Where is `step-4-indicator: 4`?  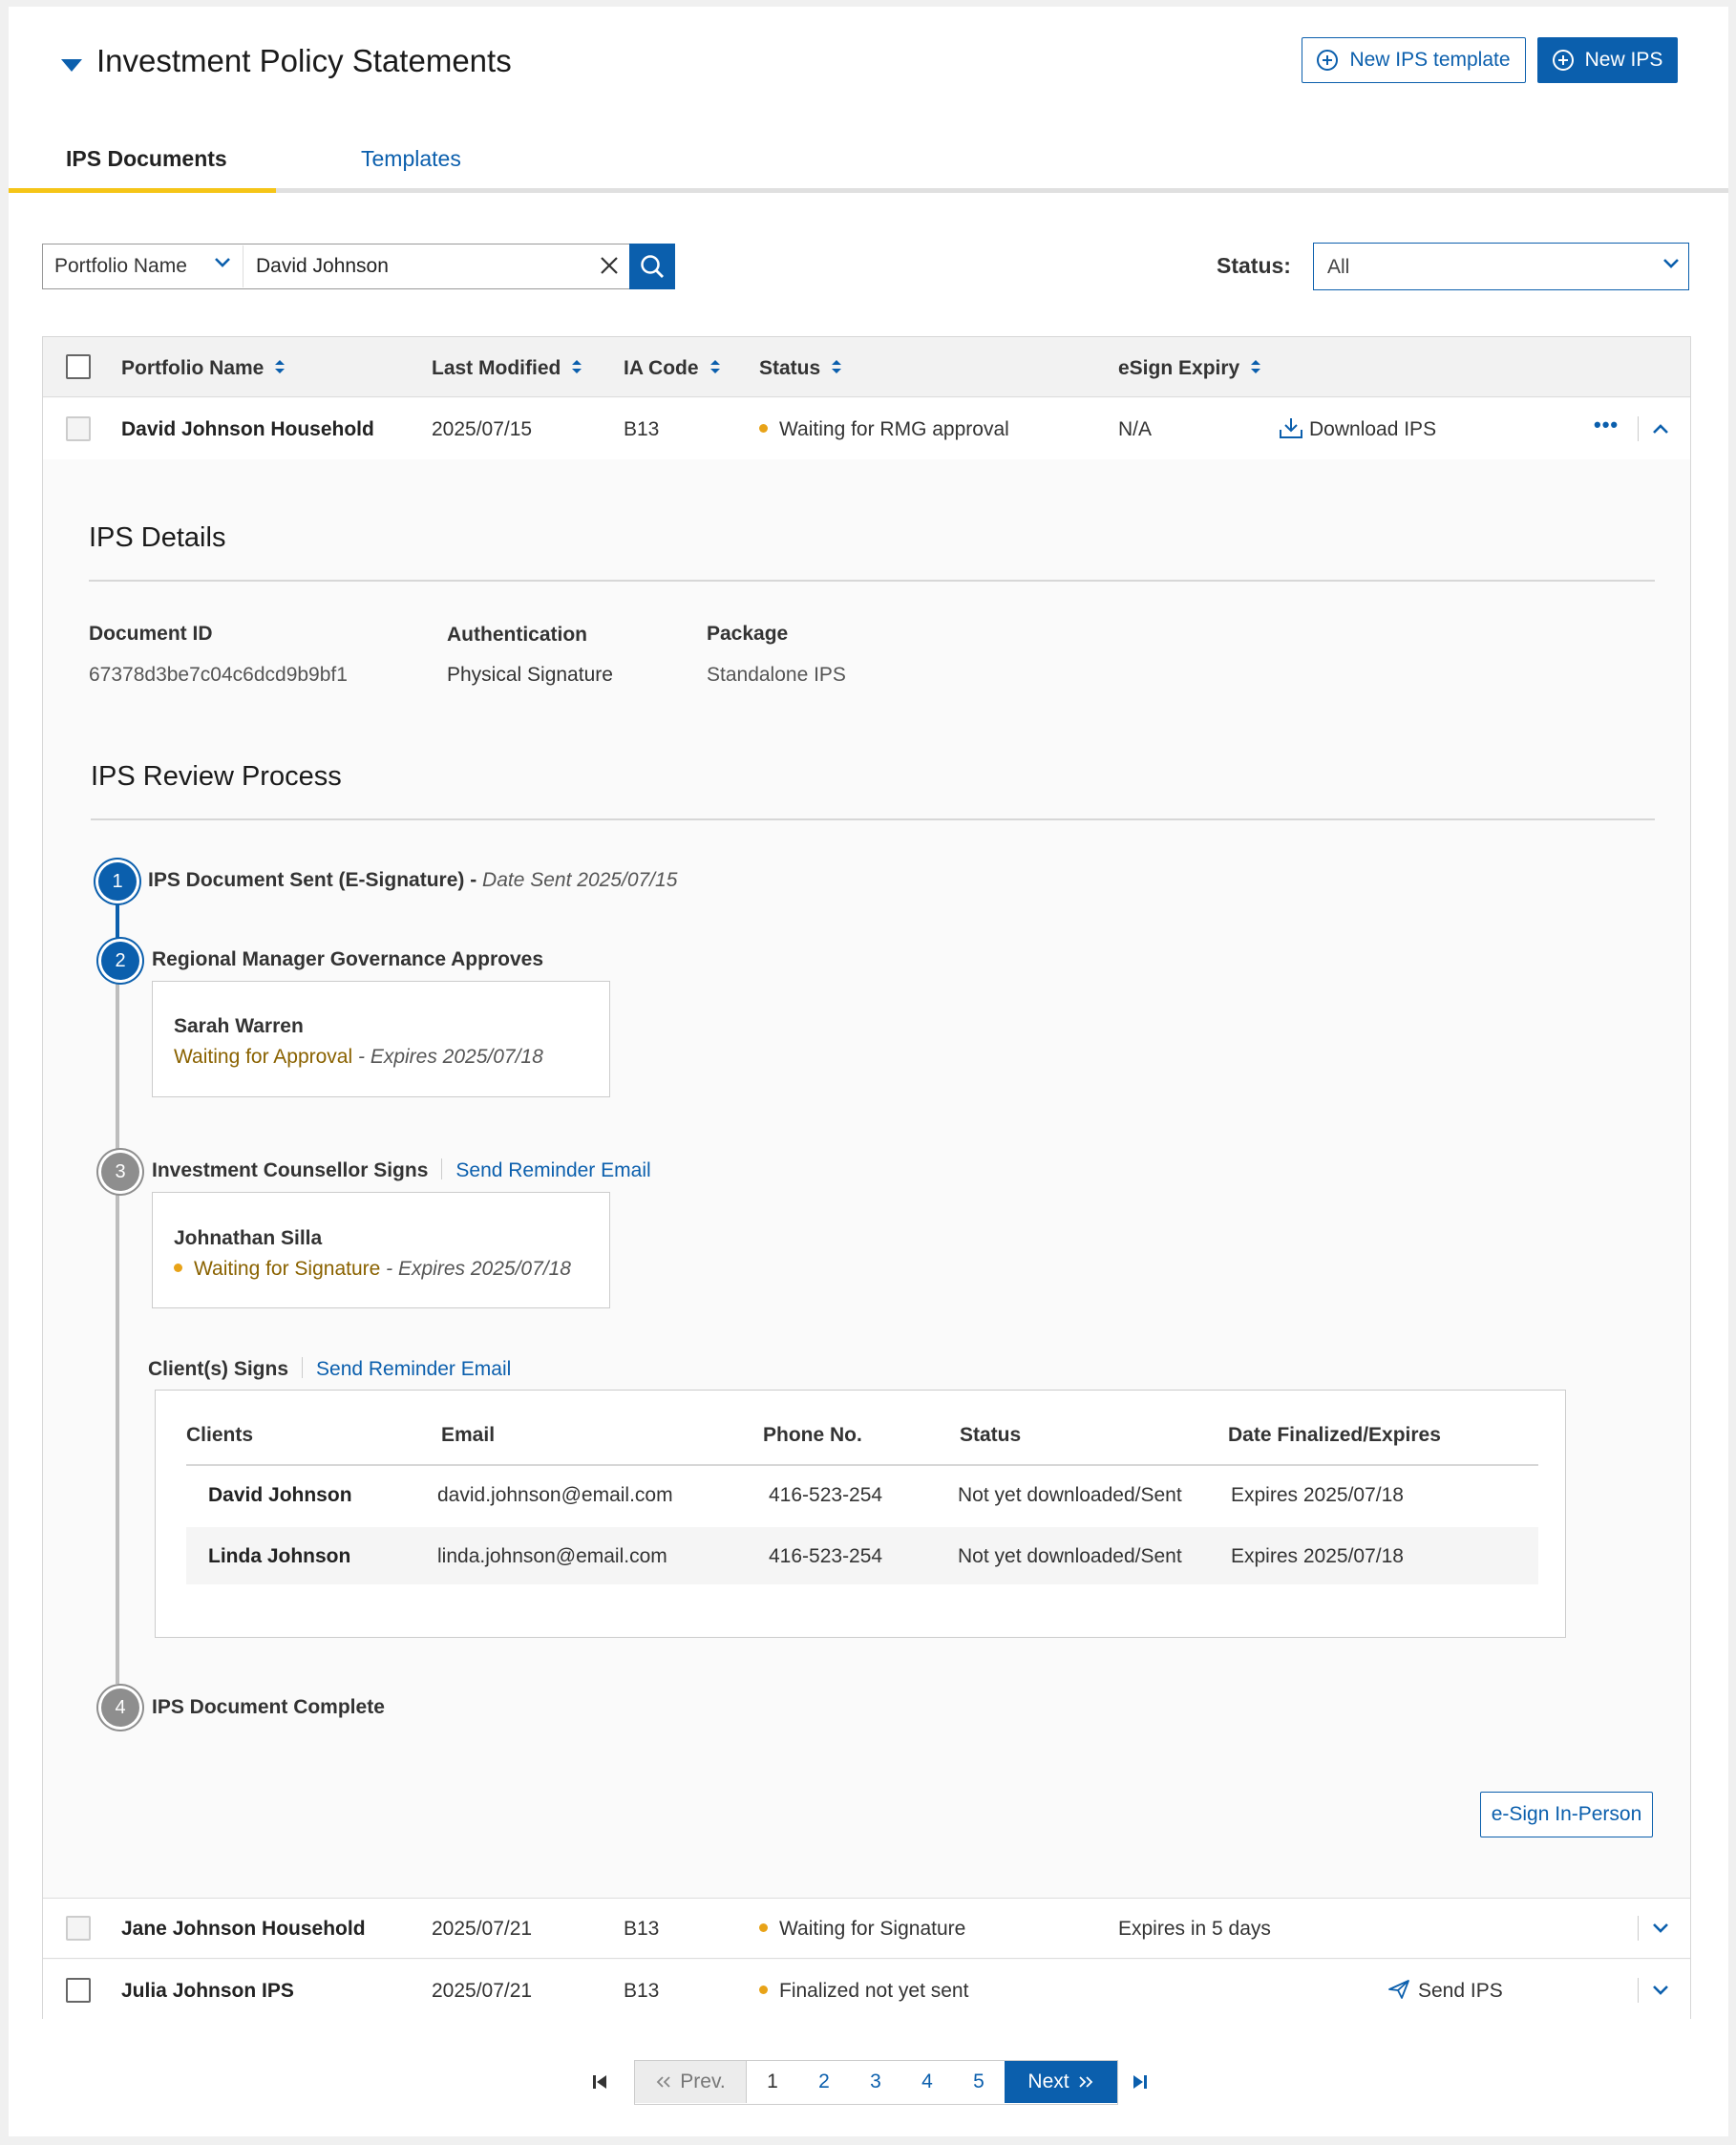 step-4-indicator: 4 is located at coordinates (120, 1707).